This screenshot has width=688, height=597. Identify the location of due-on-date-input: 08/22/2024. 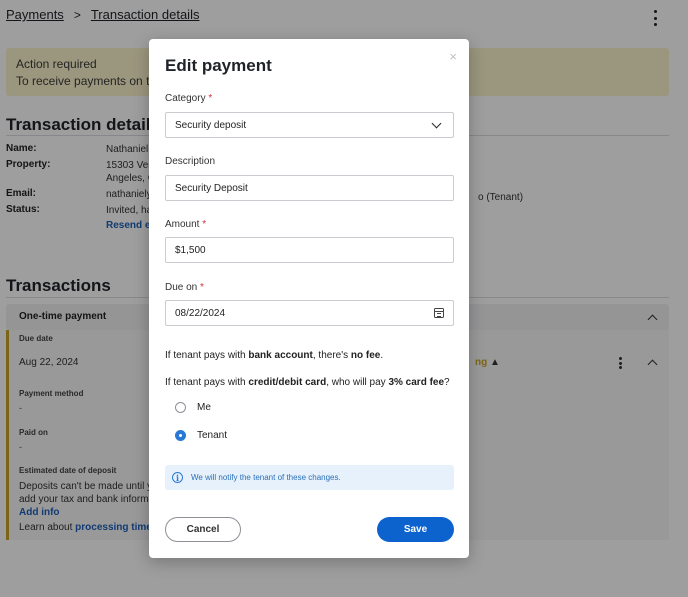
(309, 313).